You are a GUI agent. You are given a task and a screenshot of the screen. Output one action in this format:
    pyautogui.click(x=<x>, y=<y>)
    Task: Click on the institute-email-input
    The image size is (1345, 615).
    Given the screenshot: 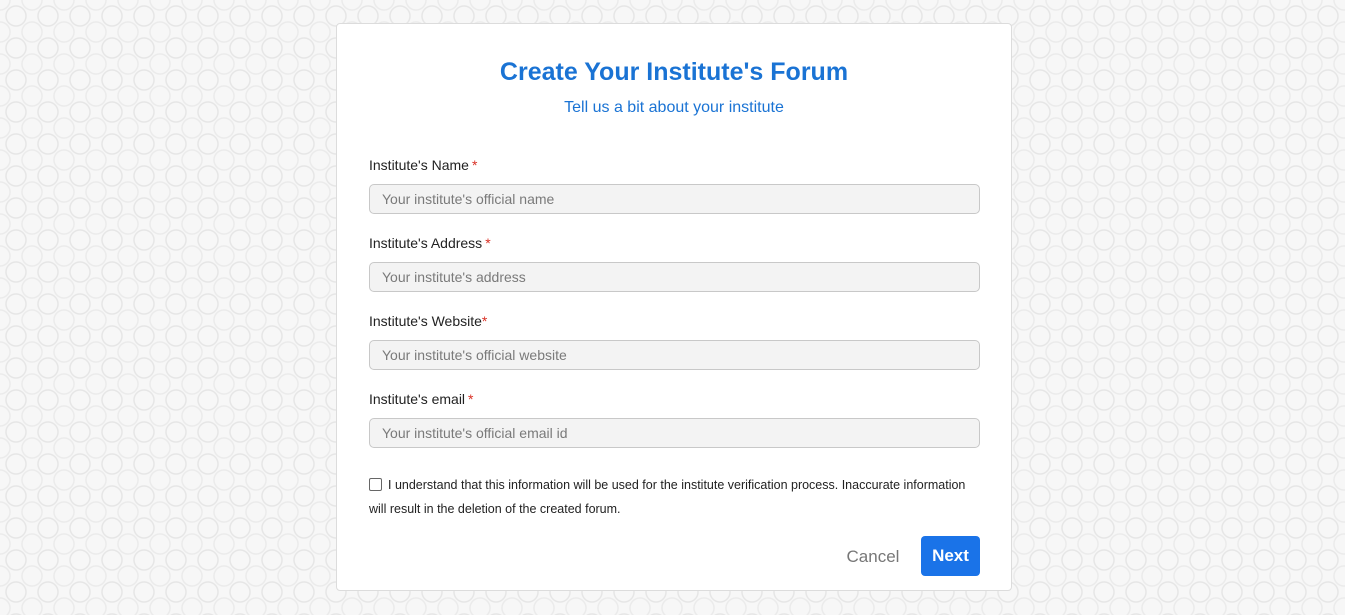 What is the action you would take?
    pyautogui.click(x=674, y=433)
    